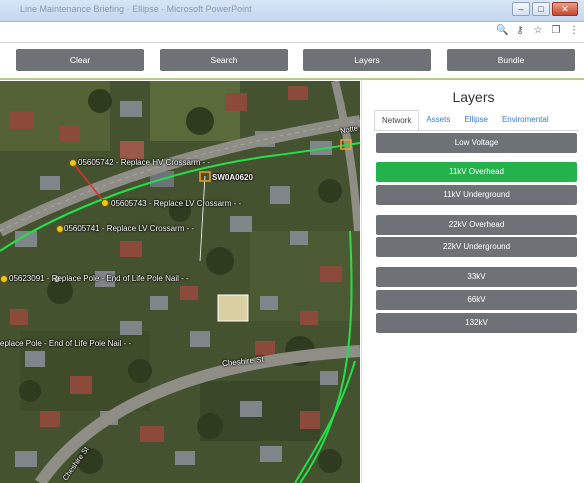 The image size is (584, 483). I want to click on layer-11kv-overhead-button: 11kV Overhead, so click(476, 172).